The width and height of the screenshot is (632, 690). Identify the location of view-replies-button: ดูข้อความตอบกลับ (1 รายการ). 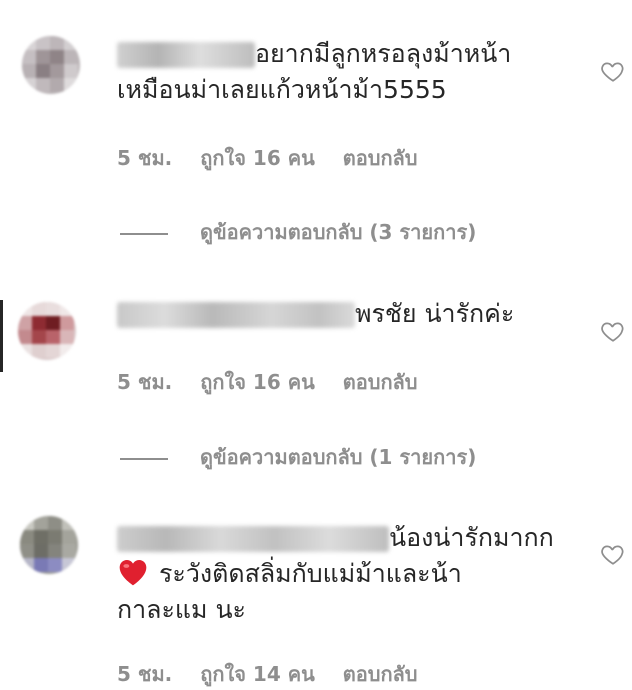
(298, 457).